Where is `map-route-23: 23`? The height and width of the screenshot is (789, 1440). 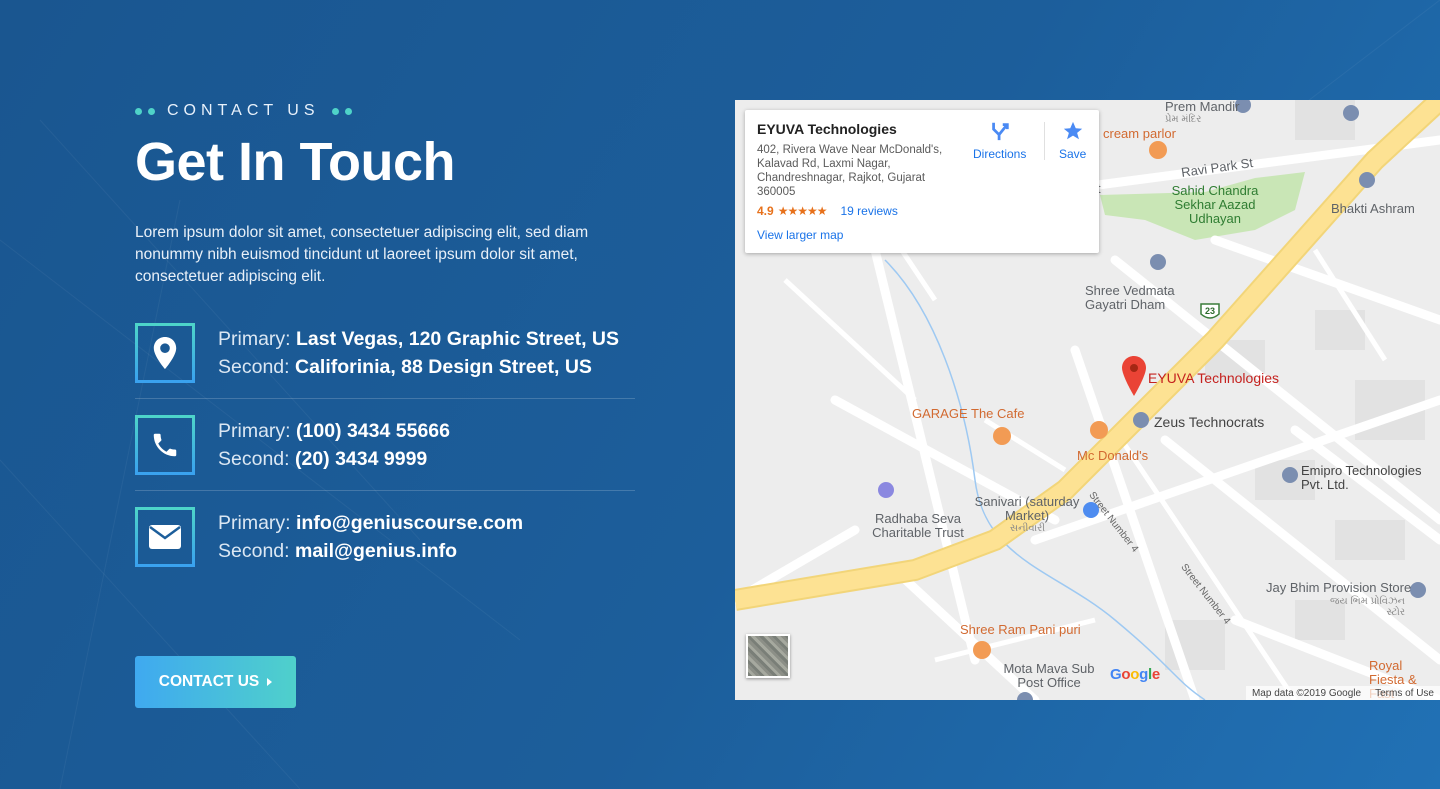 map-route-23: 23 is located at coordinates (1210, 311).